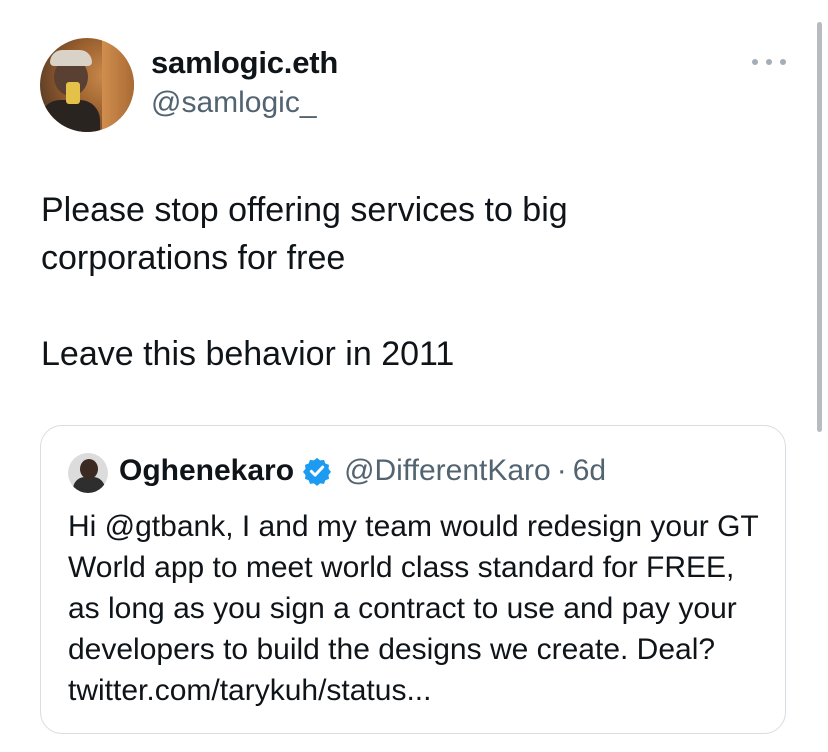 This screenshot has height=752, width=828. What do you see at coordinates (244, 63) in the screenshot?
I see `author-display-name: samlogic.eth` at bounding box center [244, 63].